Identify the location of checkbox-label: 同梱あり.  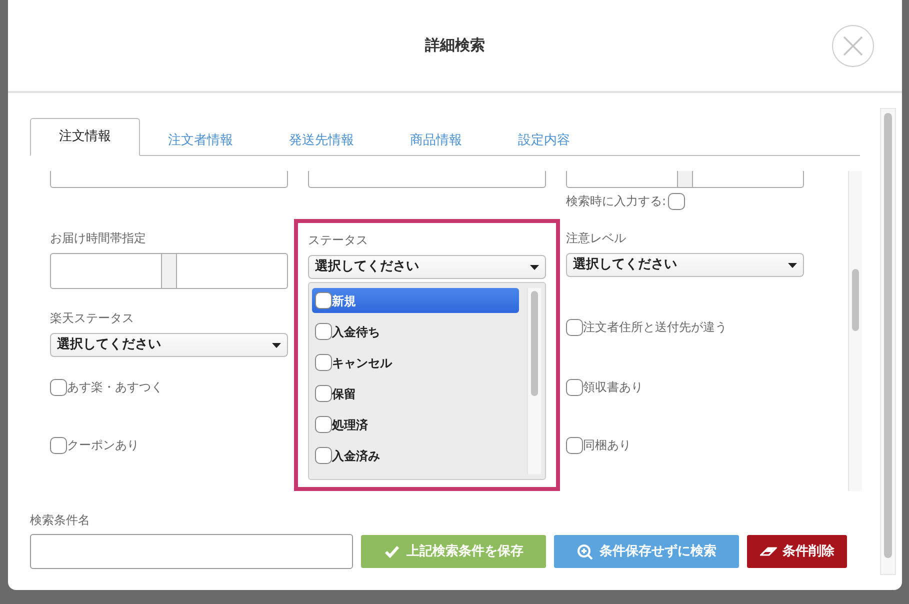
(607, 445).